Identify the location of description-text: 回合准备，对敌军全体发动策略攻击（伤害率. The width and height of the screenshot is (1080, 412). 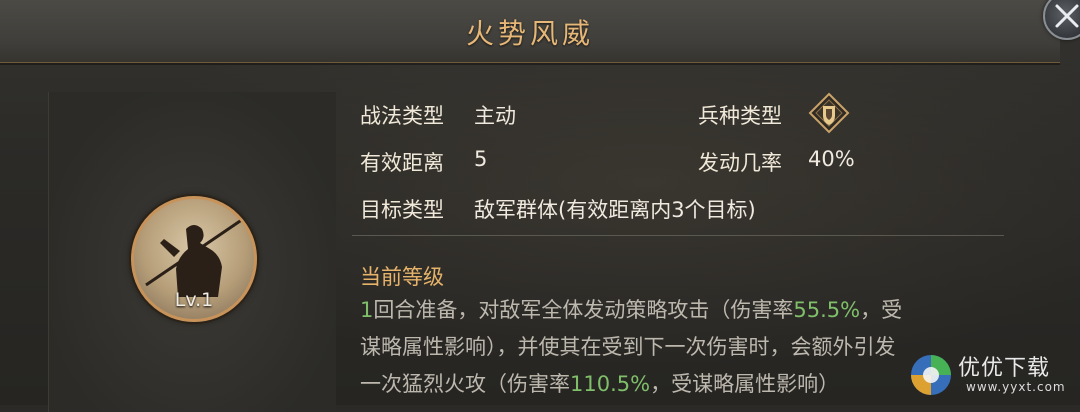
(583, 310).